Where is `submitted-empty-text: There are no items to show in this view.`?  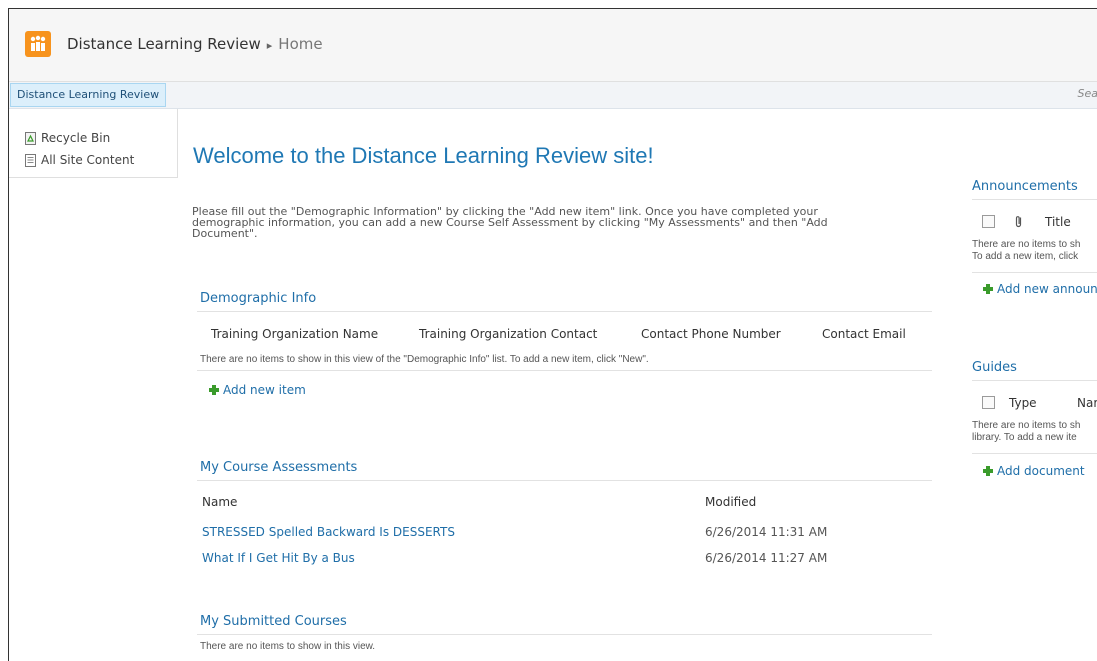
submitted-empty-text: There are no items to show in this view. is located at coordinates (287, 646).